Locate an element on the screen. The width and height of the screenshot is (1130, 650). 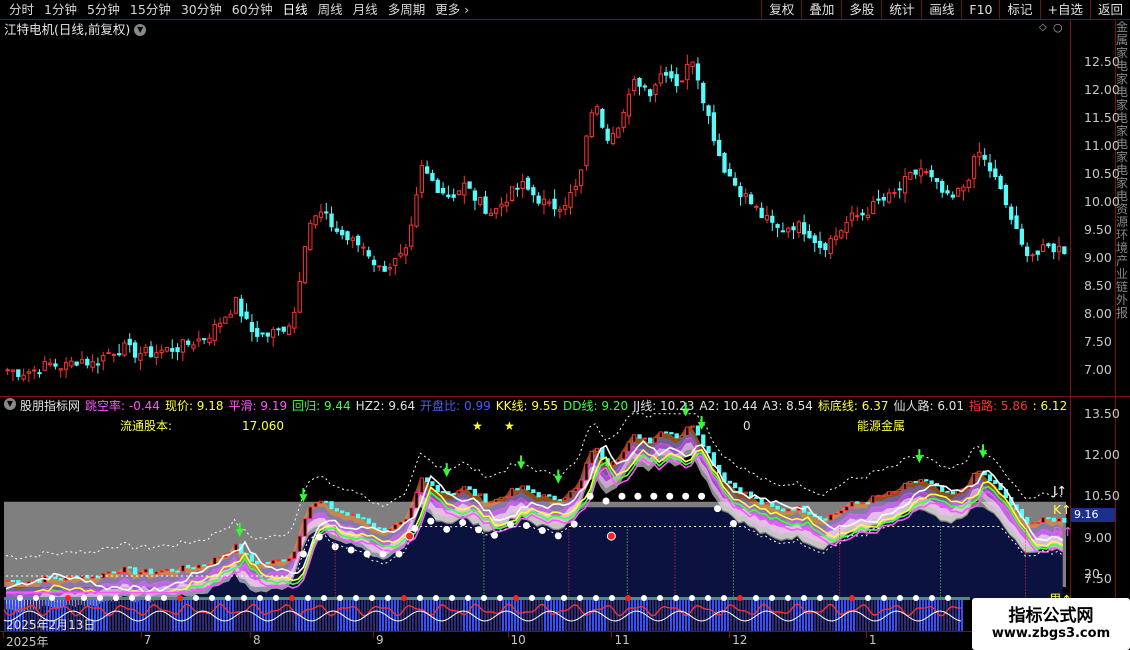
indicator-value-3: 回归: 9.44 is located at coordinates (321, 406).